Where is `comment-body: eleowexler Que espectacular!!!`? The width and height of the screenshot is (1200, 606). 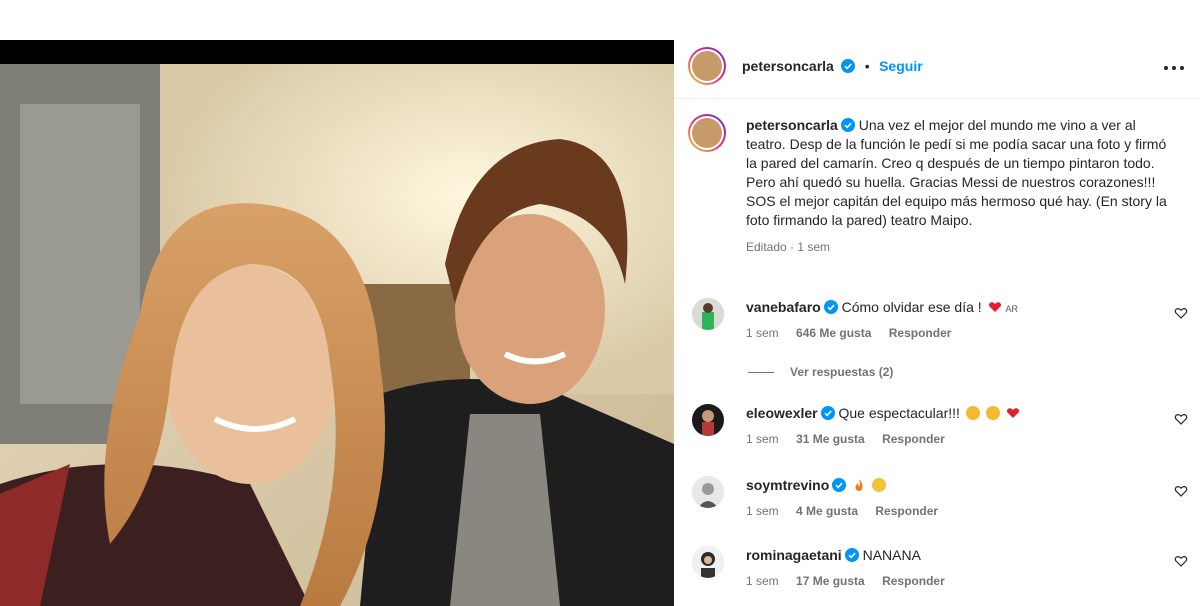
comment-body: eleowexler Que espectacular!!! is located at coordinates (946, 413).